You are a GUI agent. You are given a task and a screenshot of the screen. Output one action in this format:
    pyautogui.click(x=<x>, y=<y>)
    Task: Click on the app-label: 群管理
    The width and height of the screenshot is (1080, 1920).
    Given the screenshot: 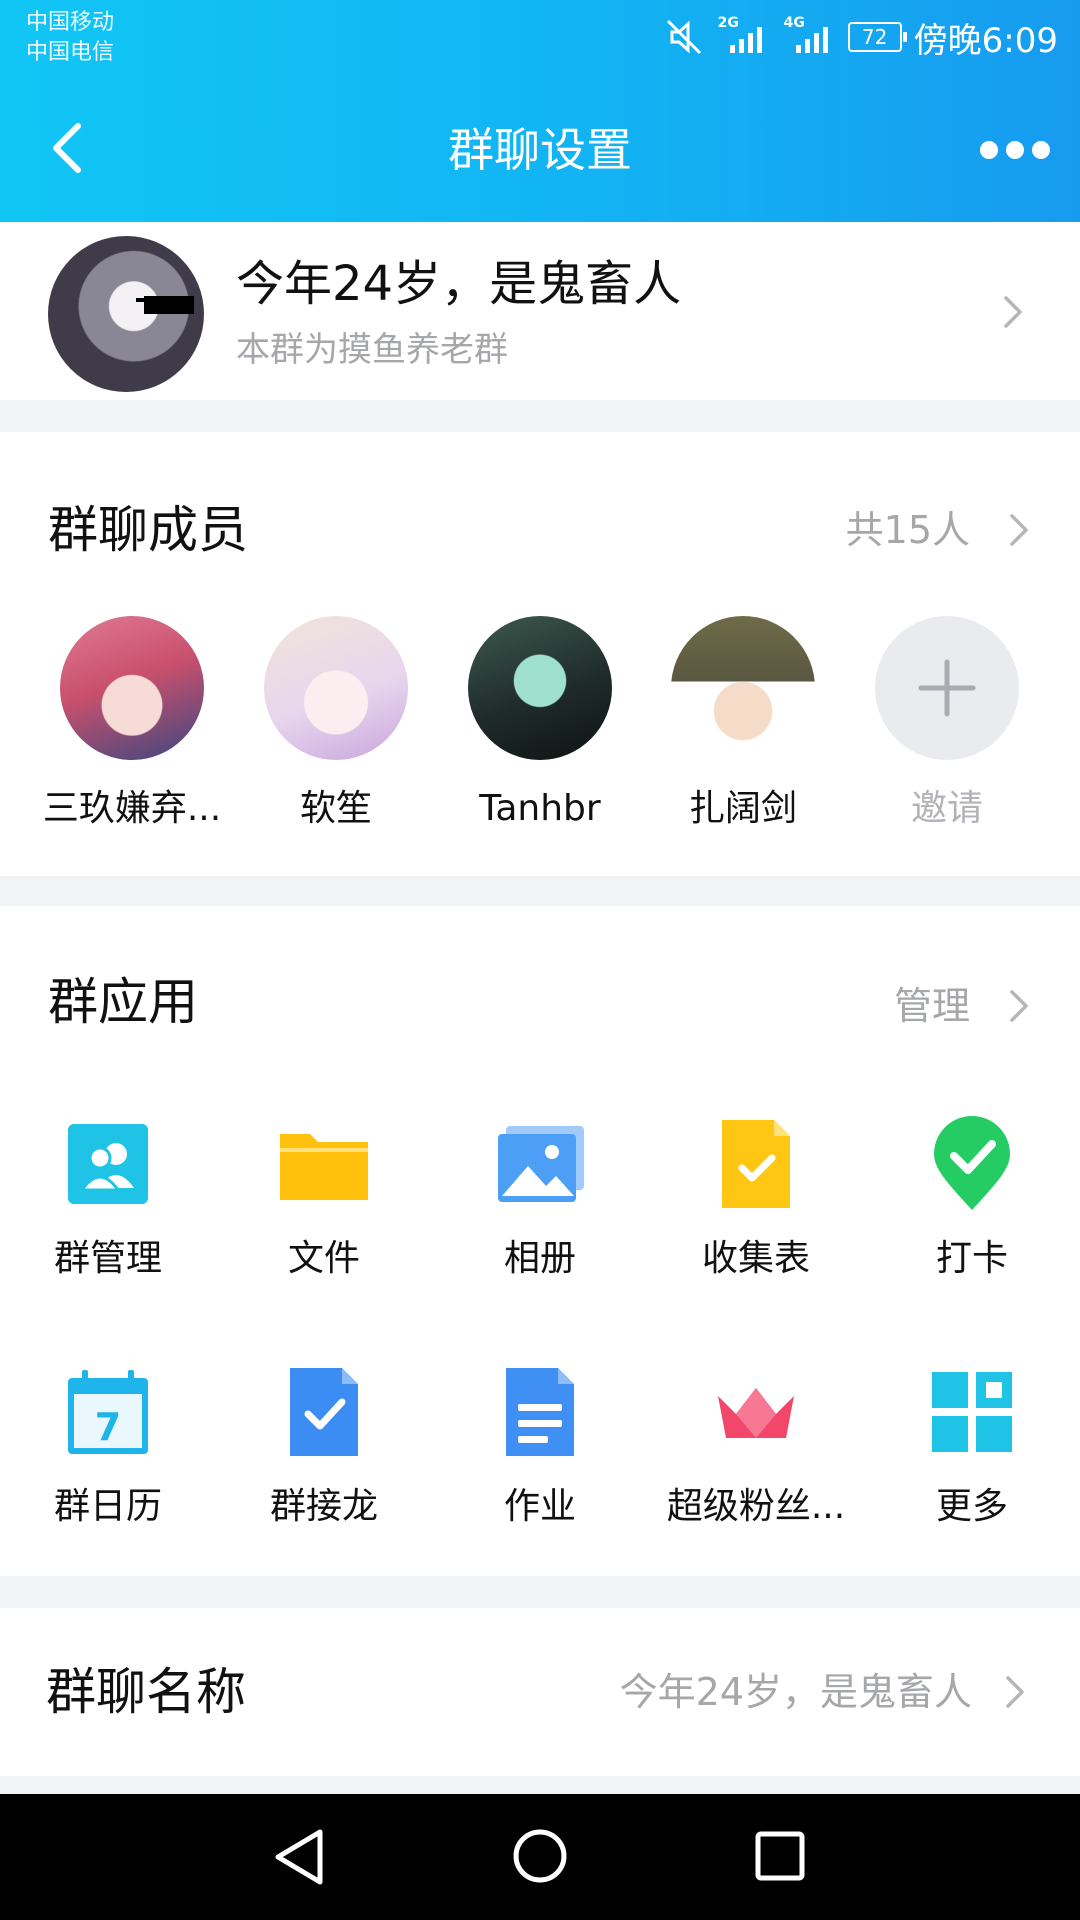 What is the action you would take?
    pyautogui.click(x=107, y=1258)
    